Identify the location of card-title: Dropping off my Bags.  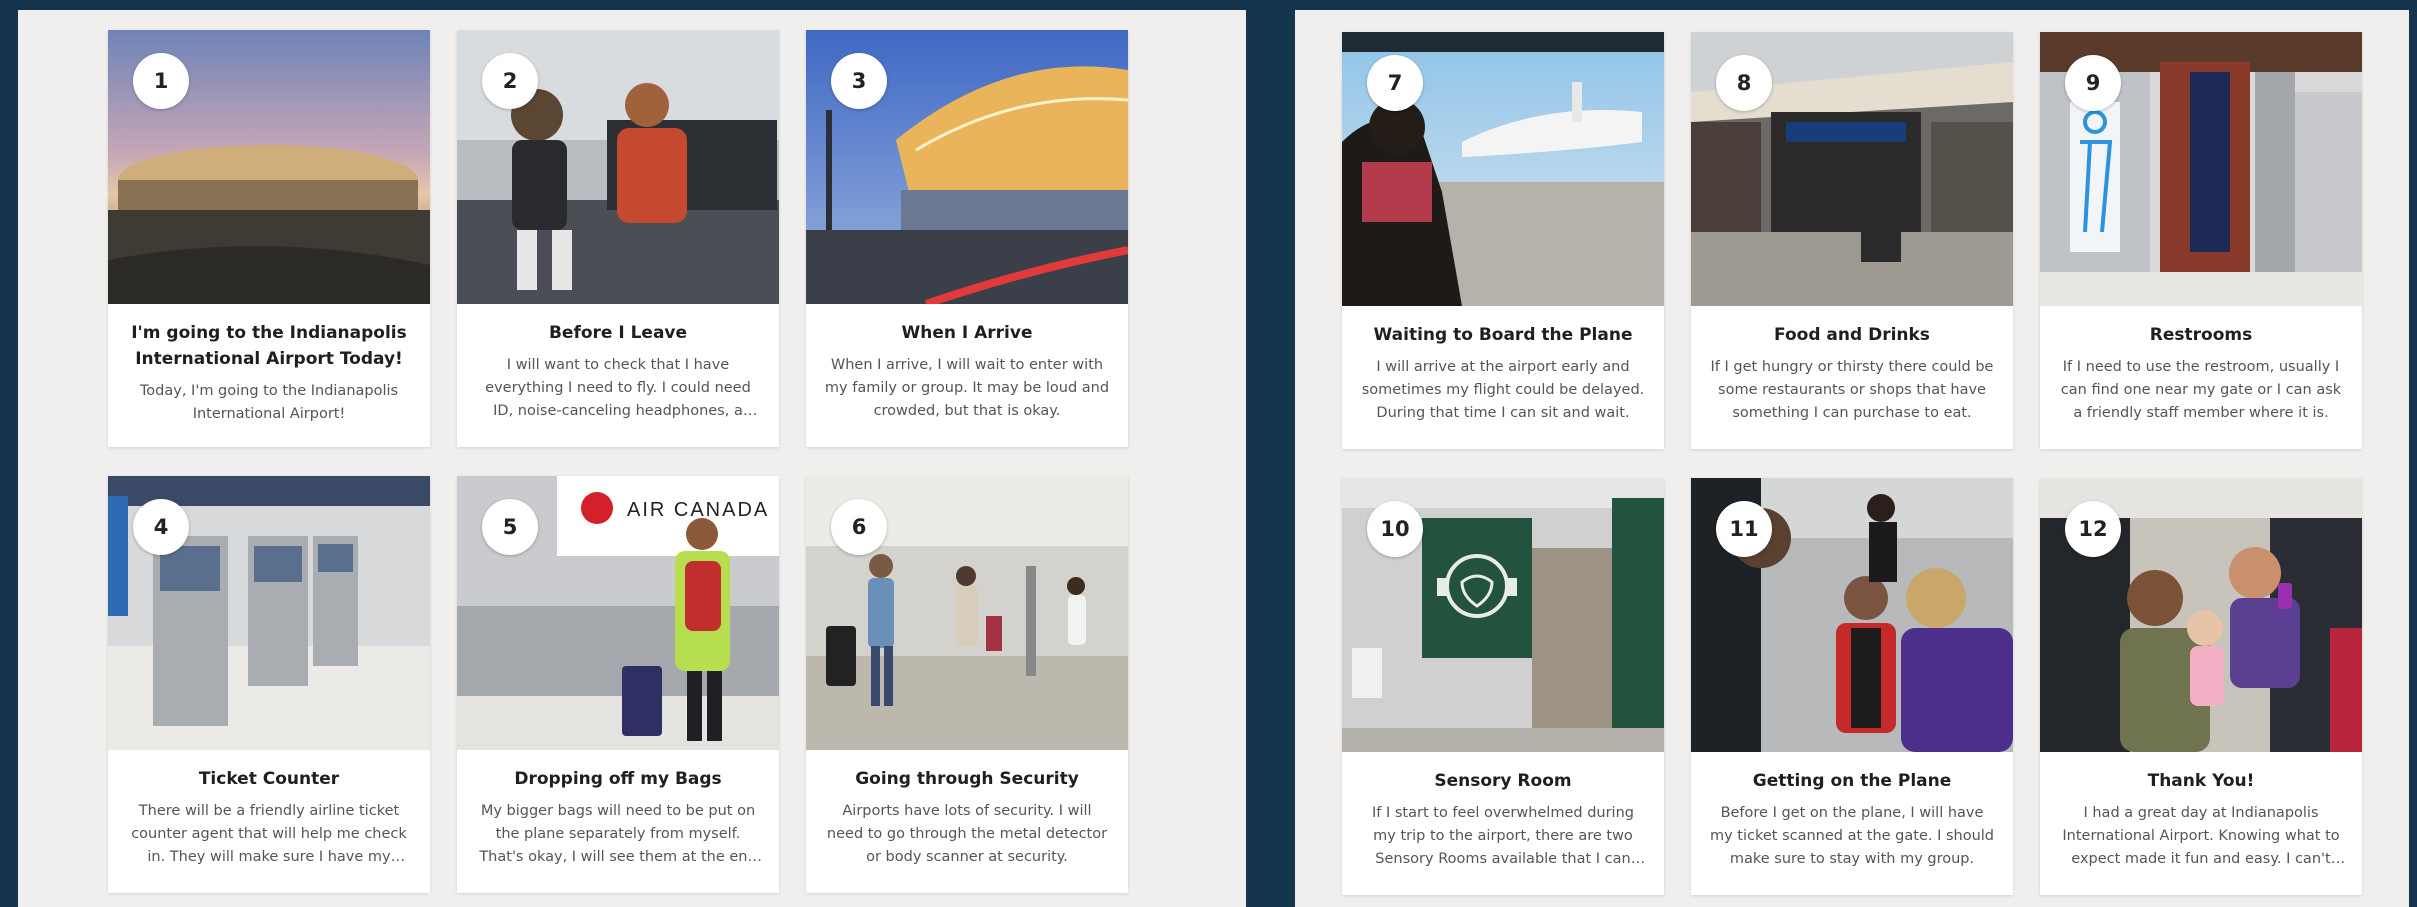
(618, 779).